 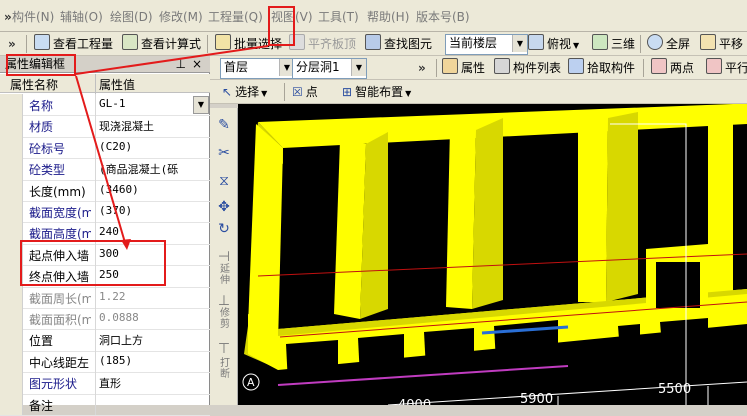 I want to click on annotation-box-wall-extension, so click(x=93, y=263).